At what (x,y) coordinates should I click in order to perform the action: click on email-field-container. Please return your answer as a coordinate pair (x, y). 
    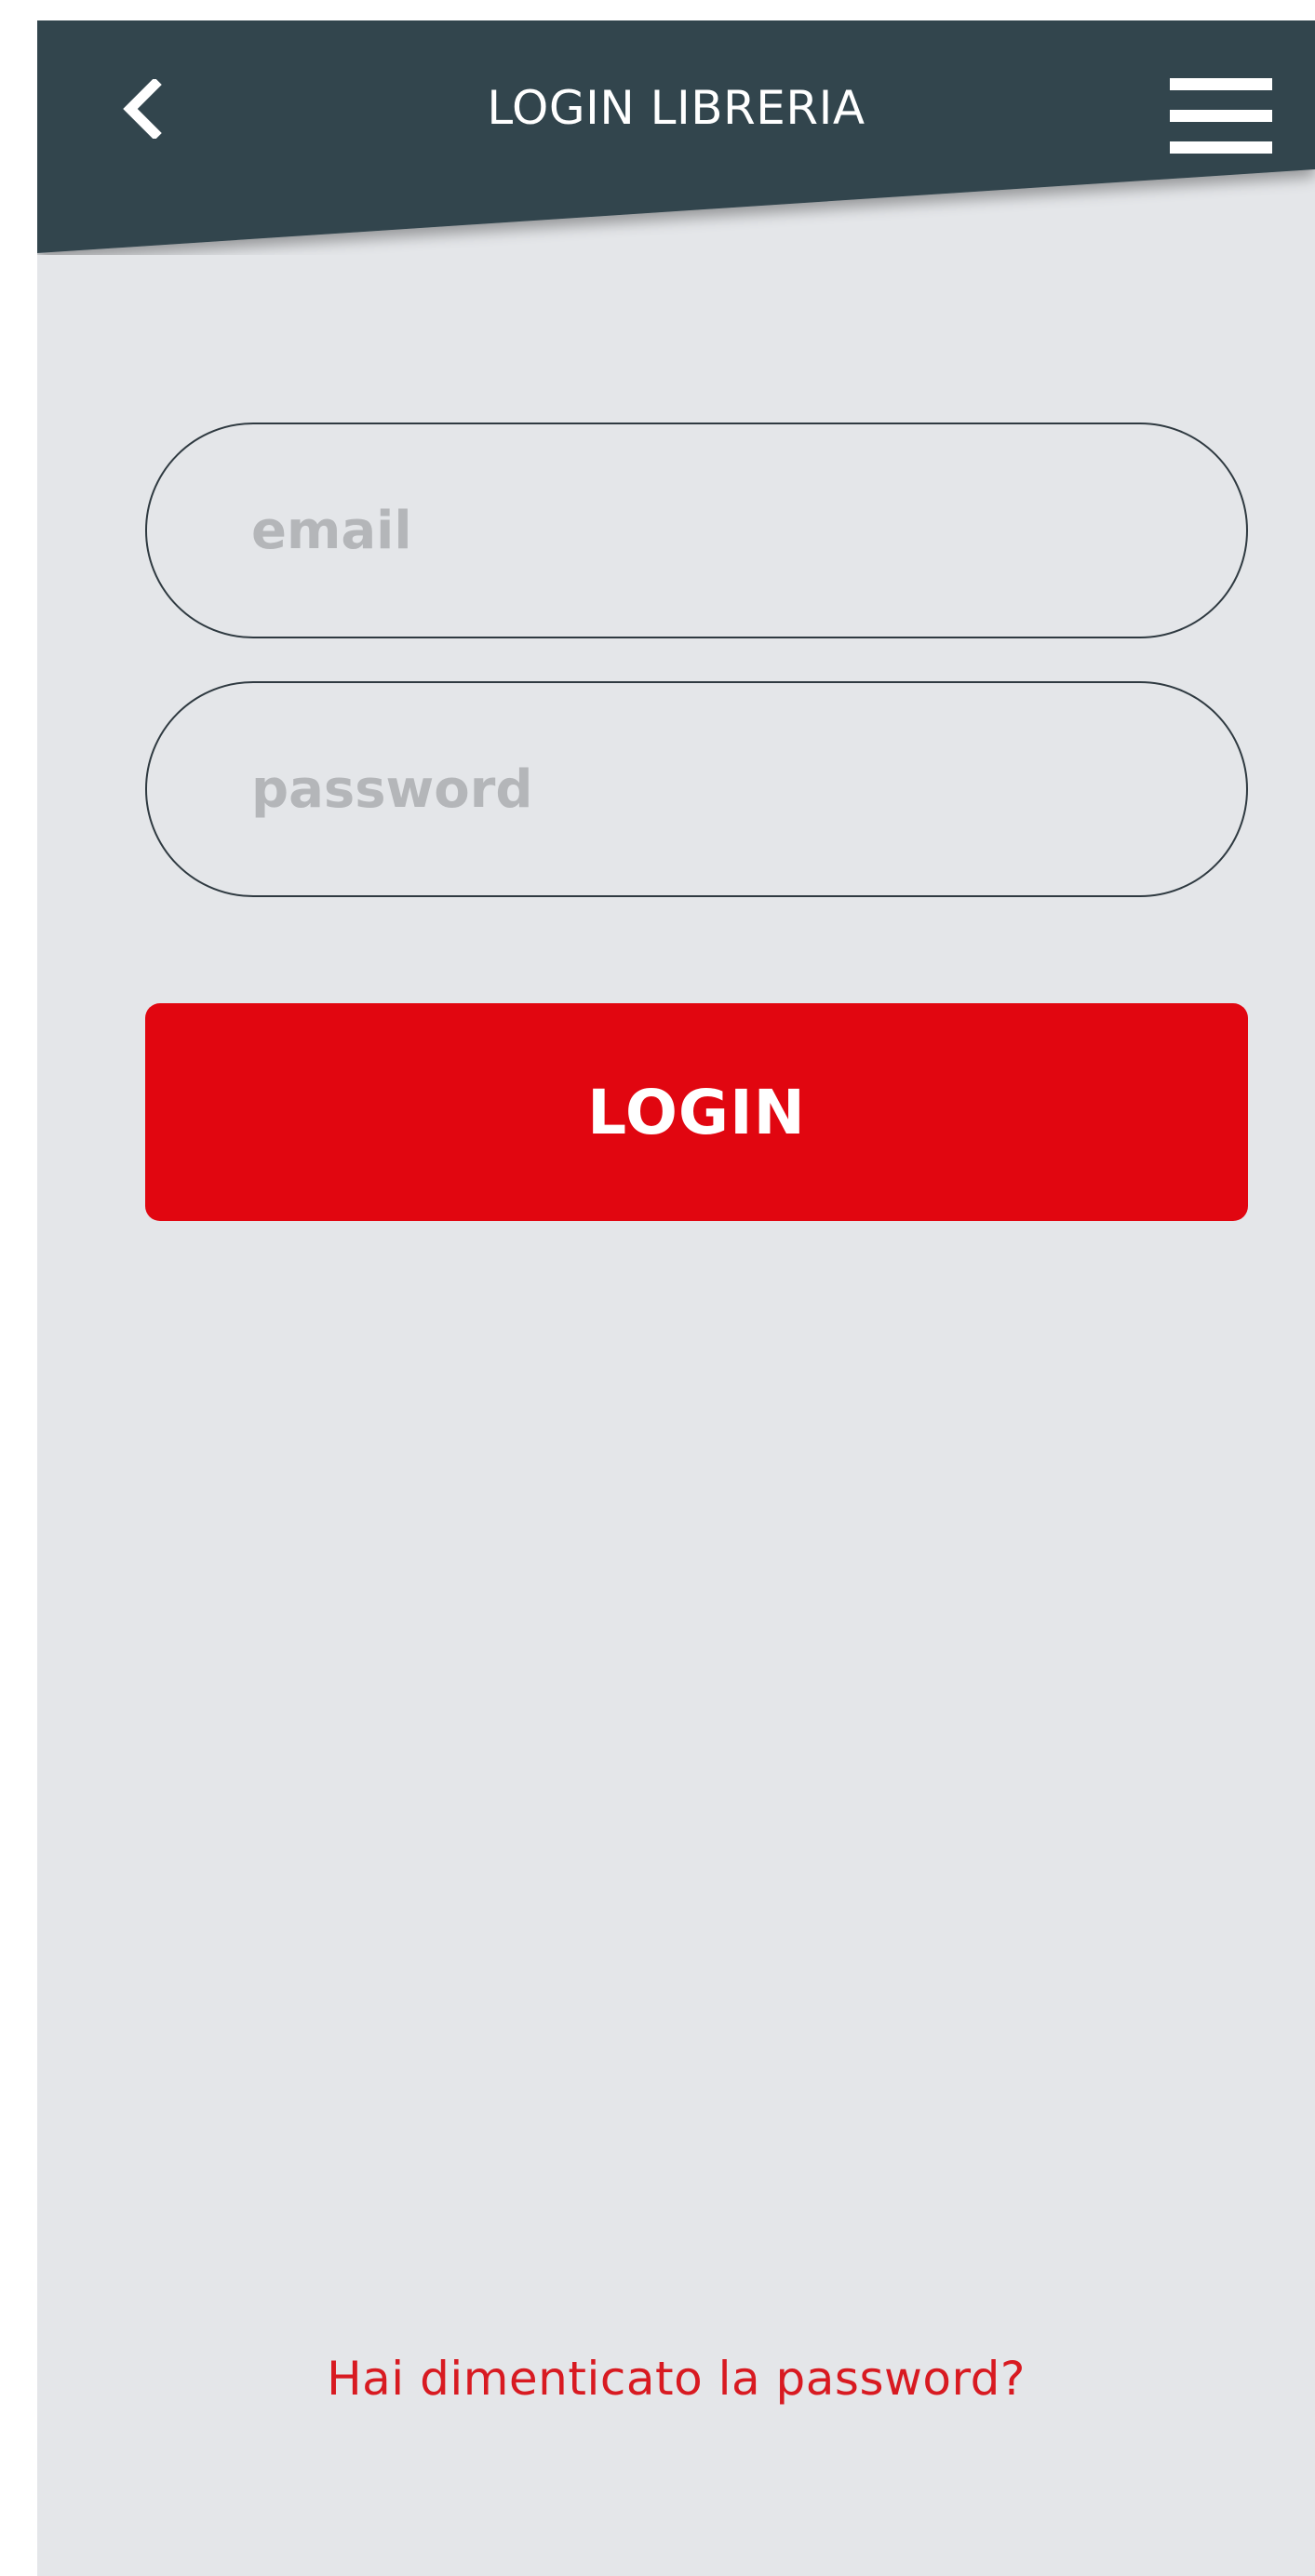
    Looking at the image, I should click on (696, 530).